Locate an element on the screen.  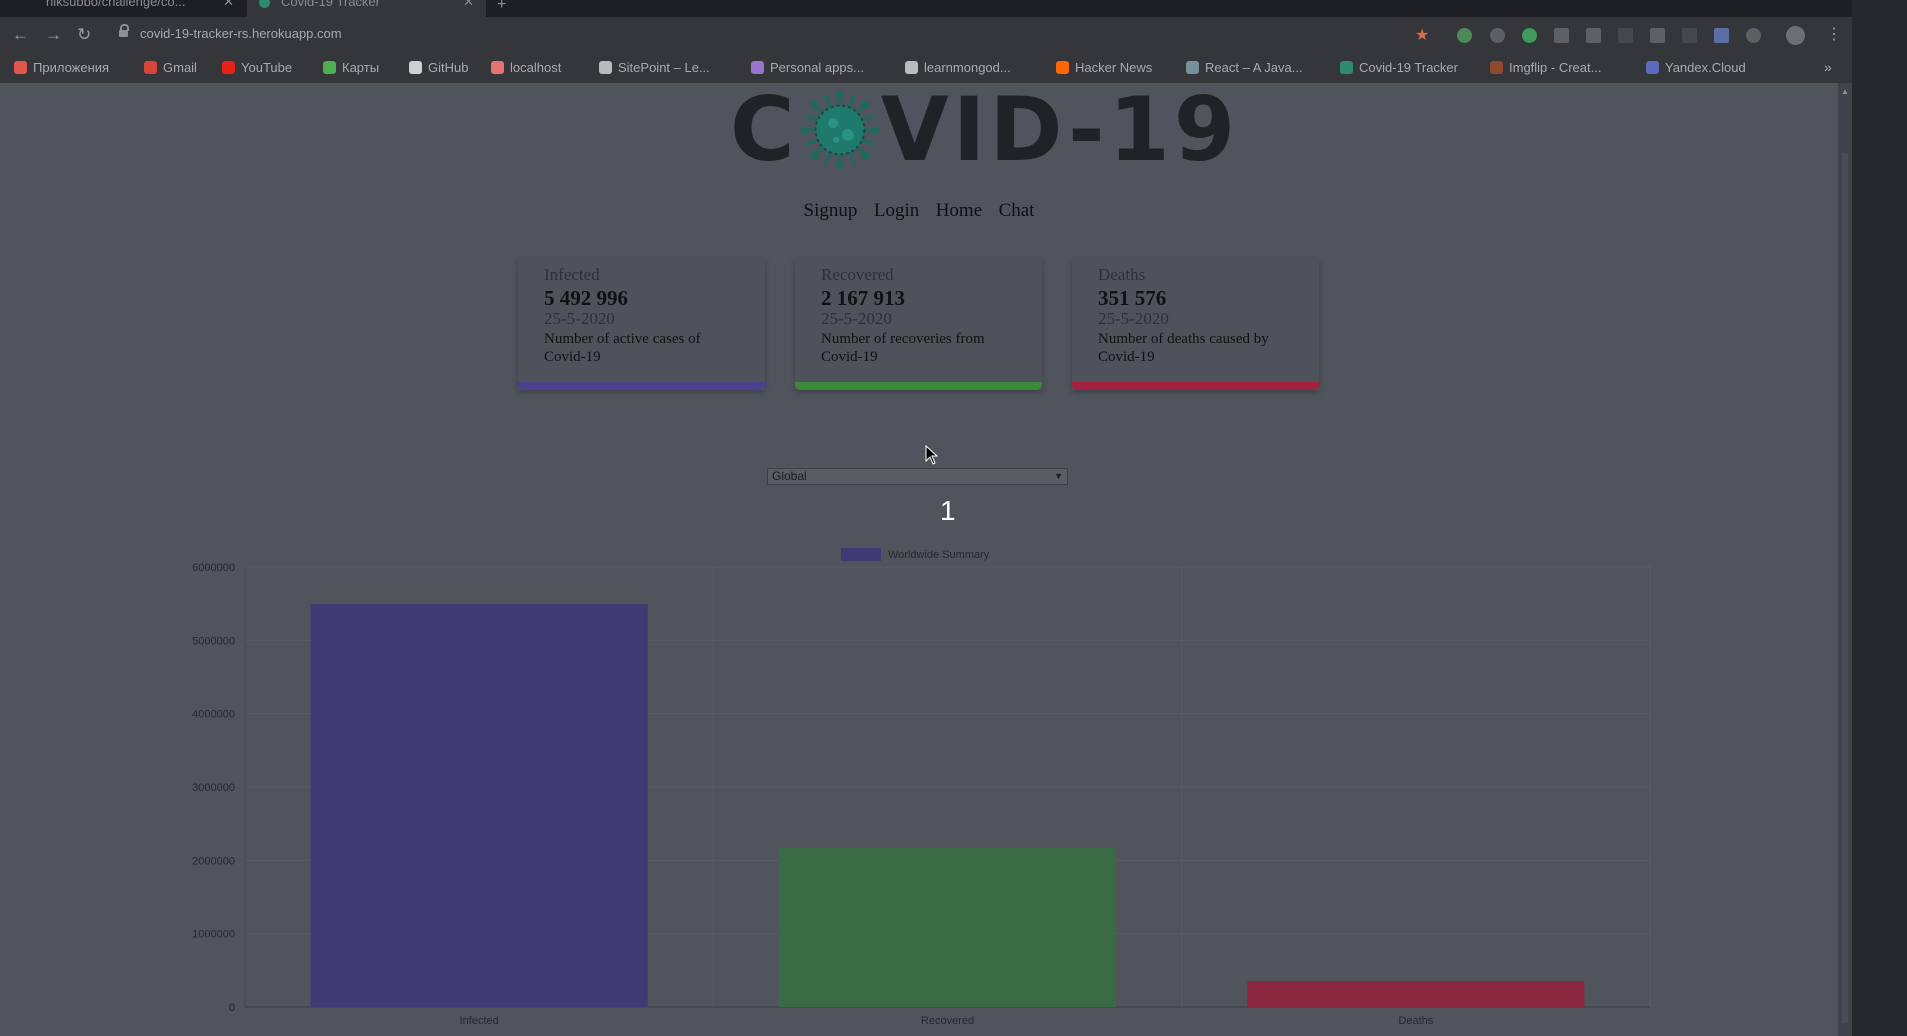
y-tick-label: 5000000 is located at coordinates (213, 641).